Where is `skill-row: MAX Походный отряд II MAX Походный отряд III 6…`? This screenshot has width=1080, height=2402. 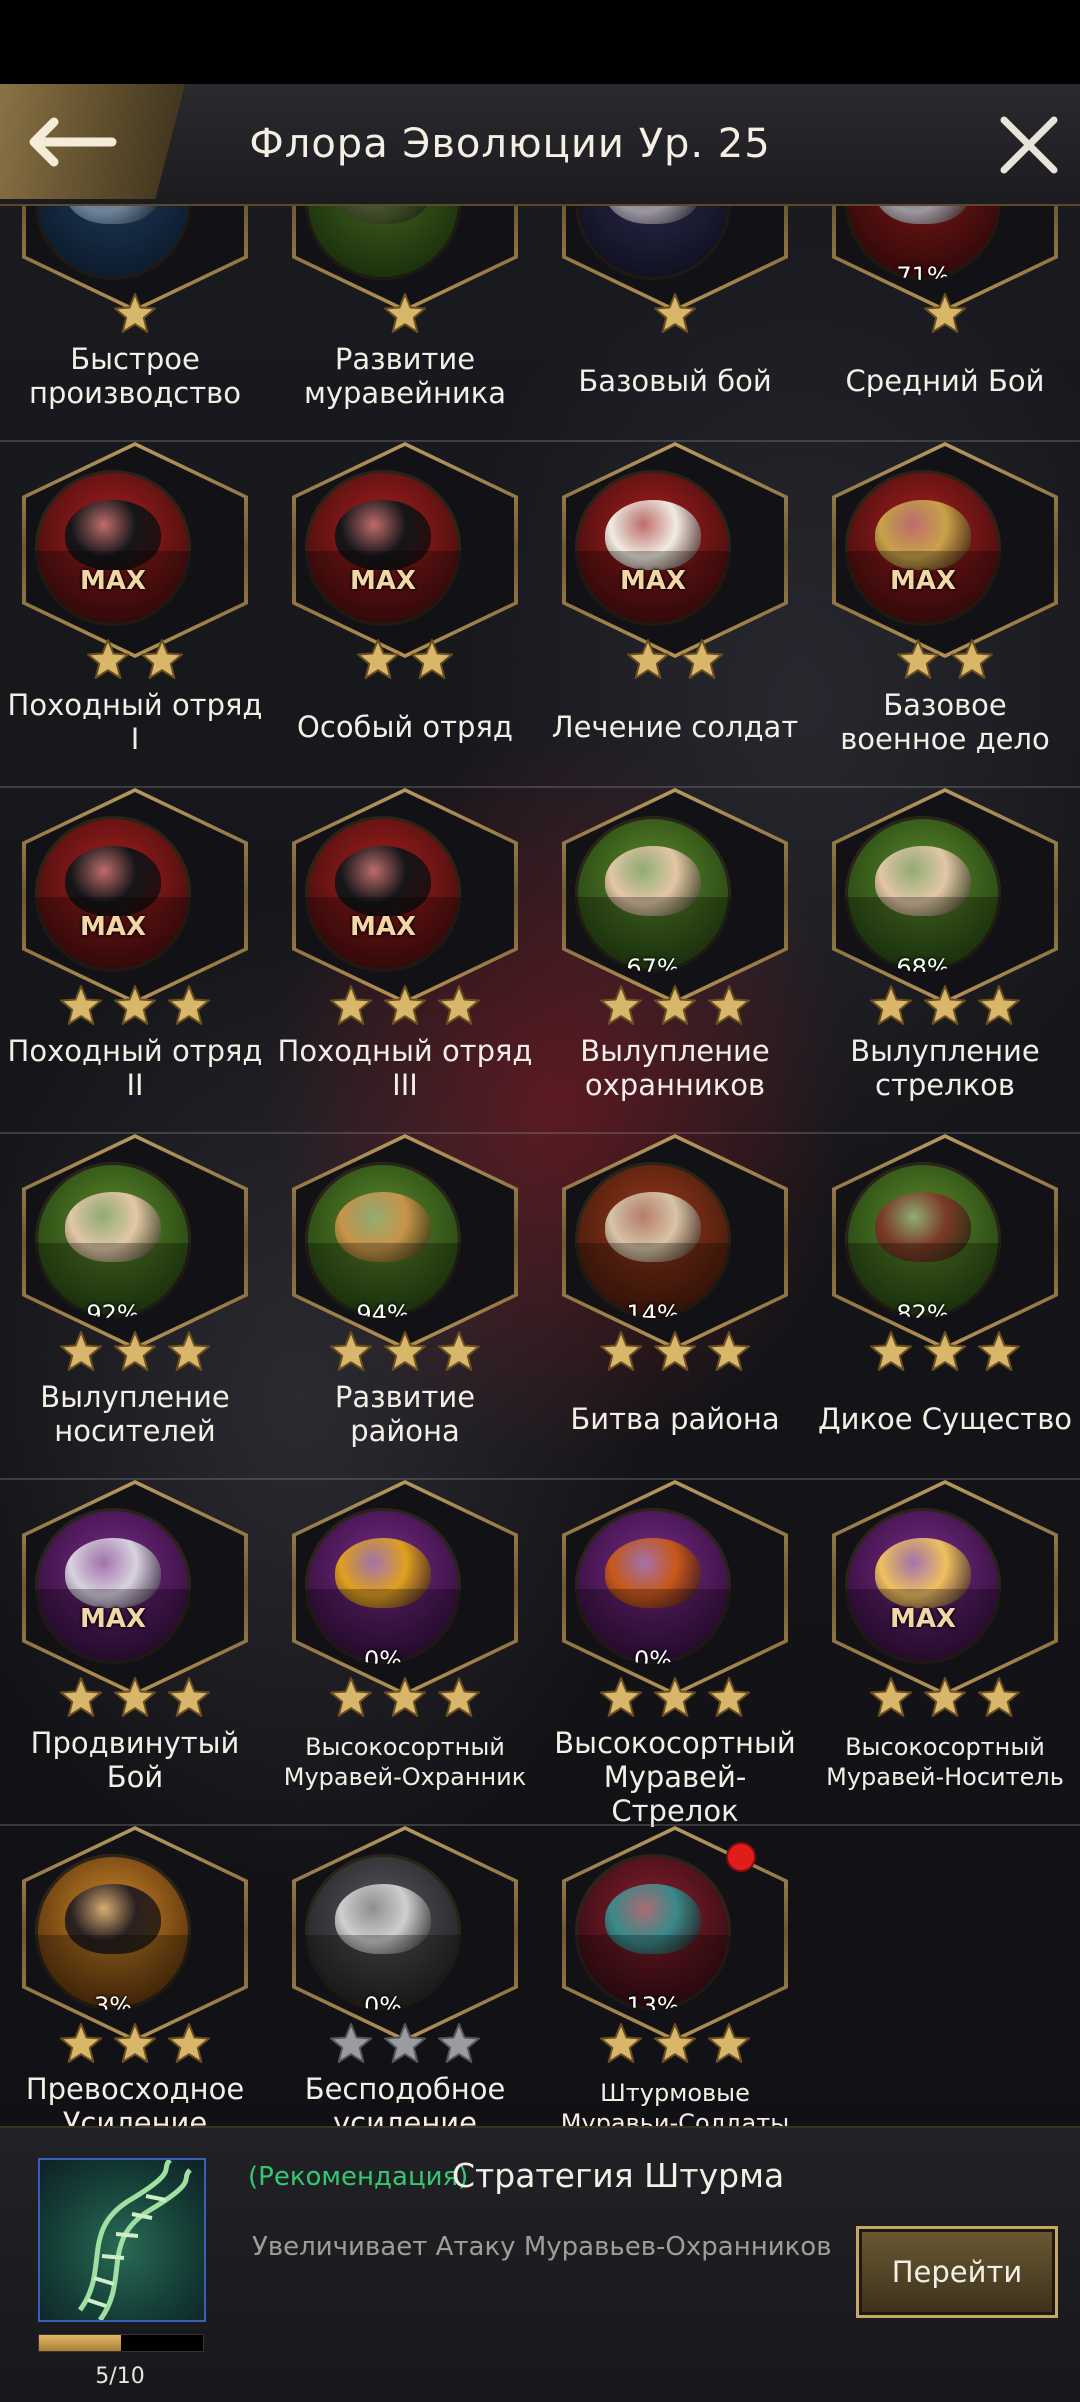 skill-row: MAX Походный отряд II MAX Походный отряд III 6… is located at coordinates (540, 961).